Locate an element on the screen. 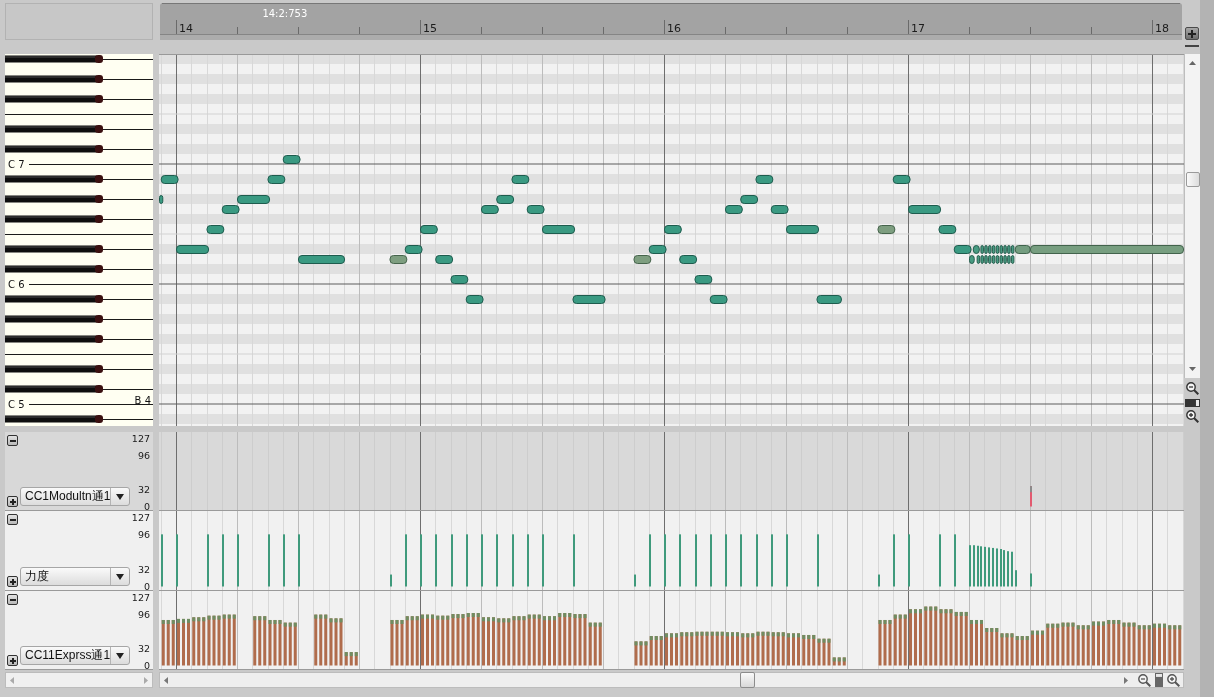  key-label: C 6 is located at coordinates (16, 284).